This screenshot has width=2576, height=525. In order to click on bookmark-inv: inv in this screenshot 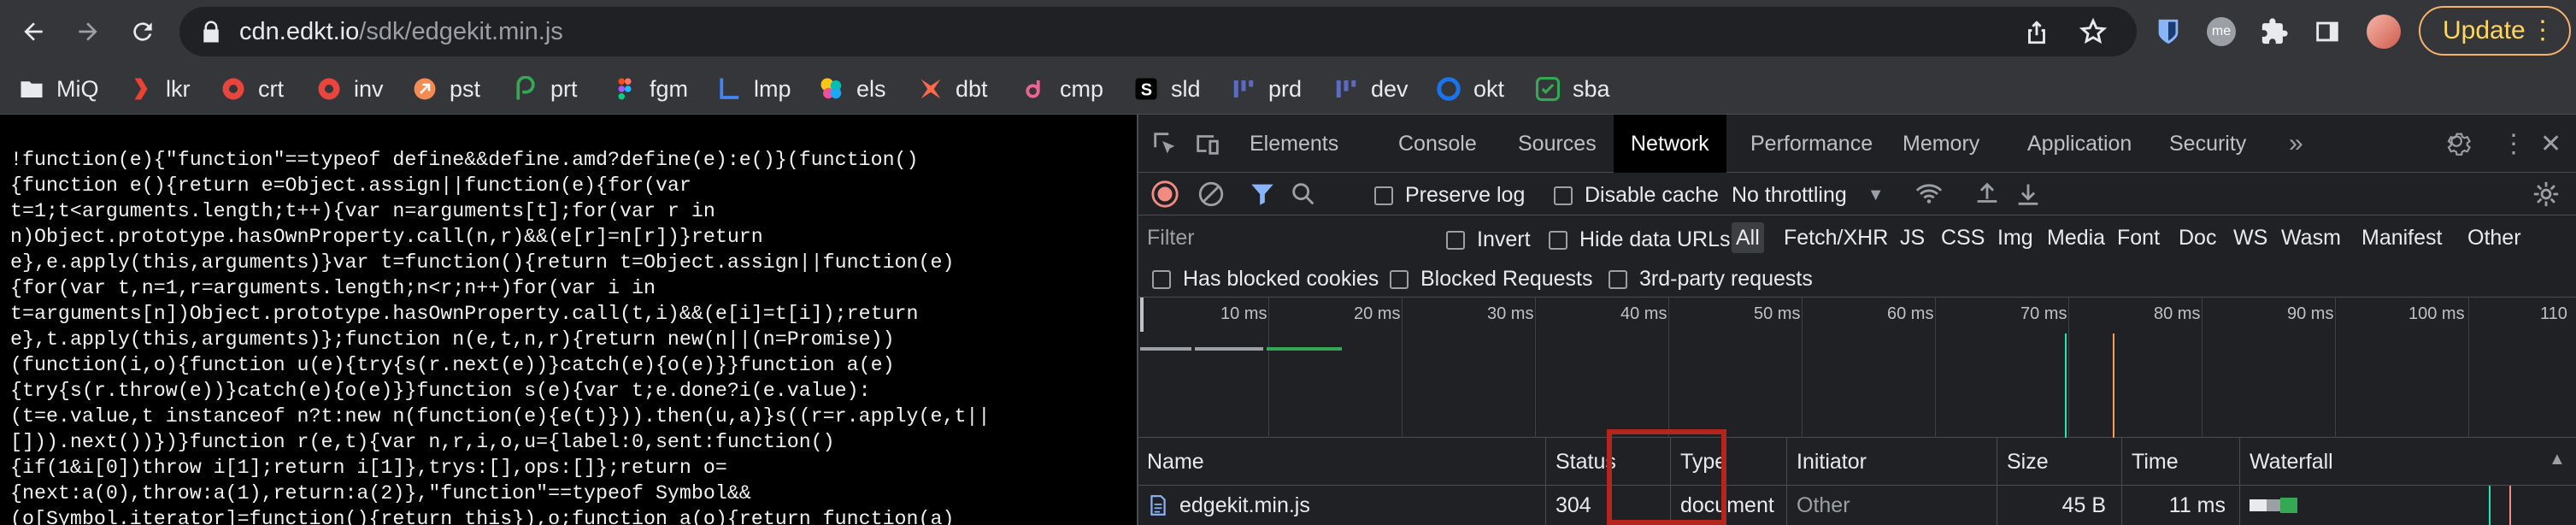, I will do `click(350, 89)`.